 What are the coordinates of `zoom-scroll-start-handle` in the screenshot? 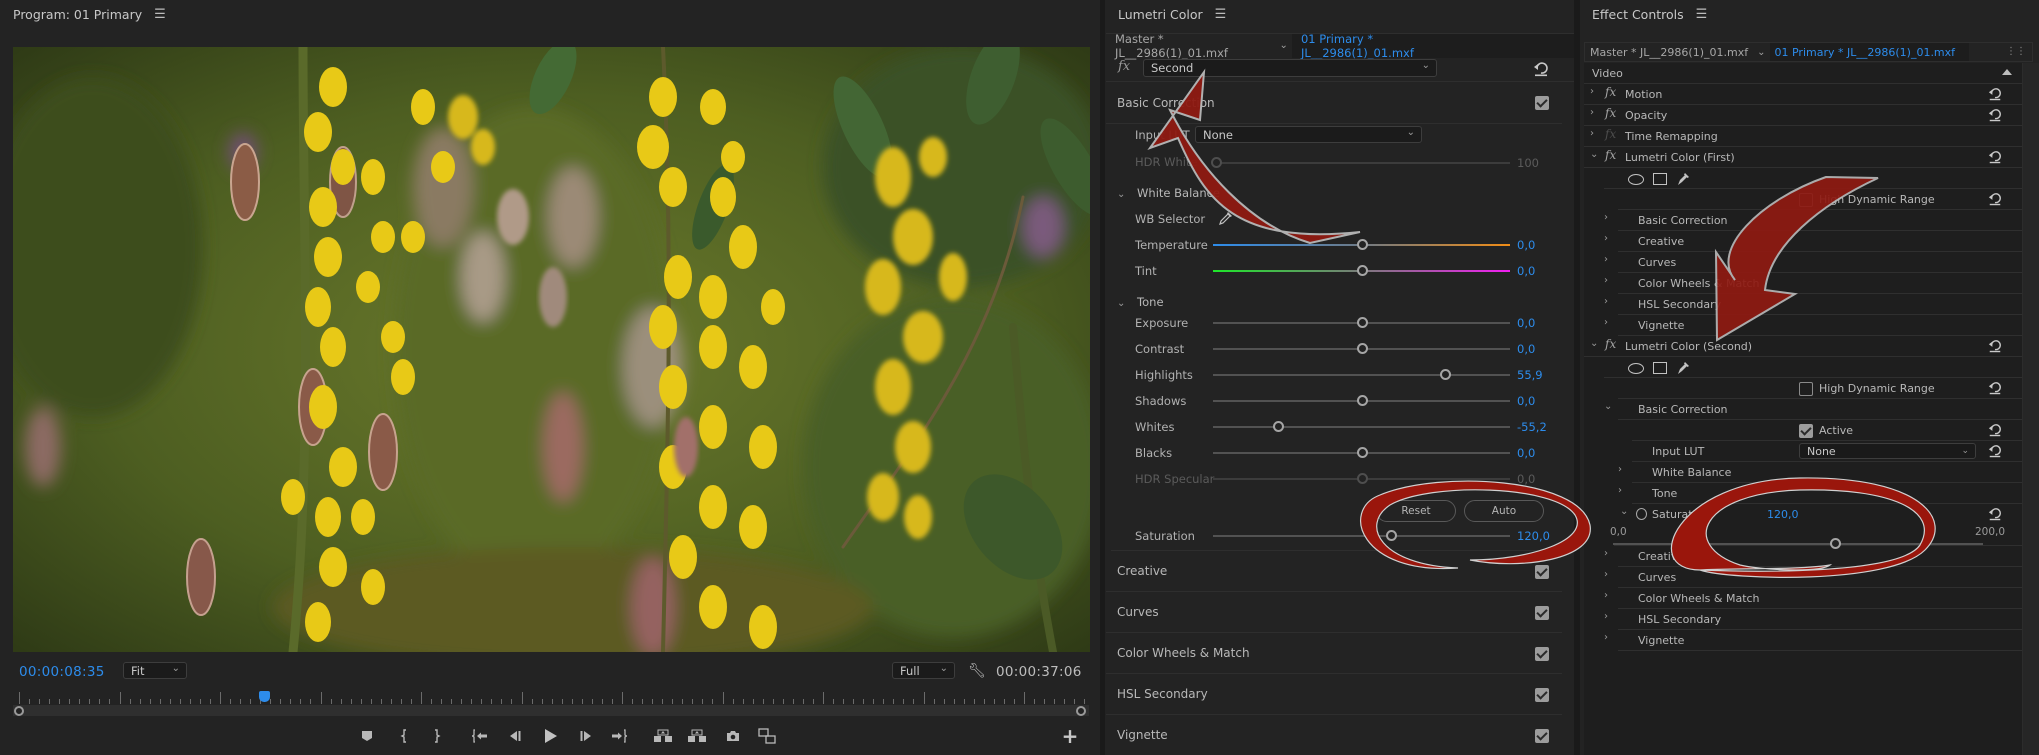 It's located at (19, 711).